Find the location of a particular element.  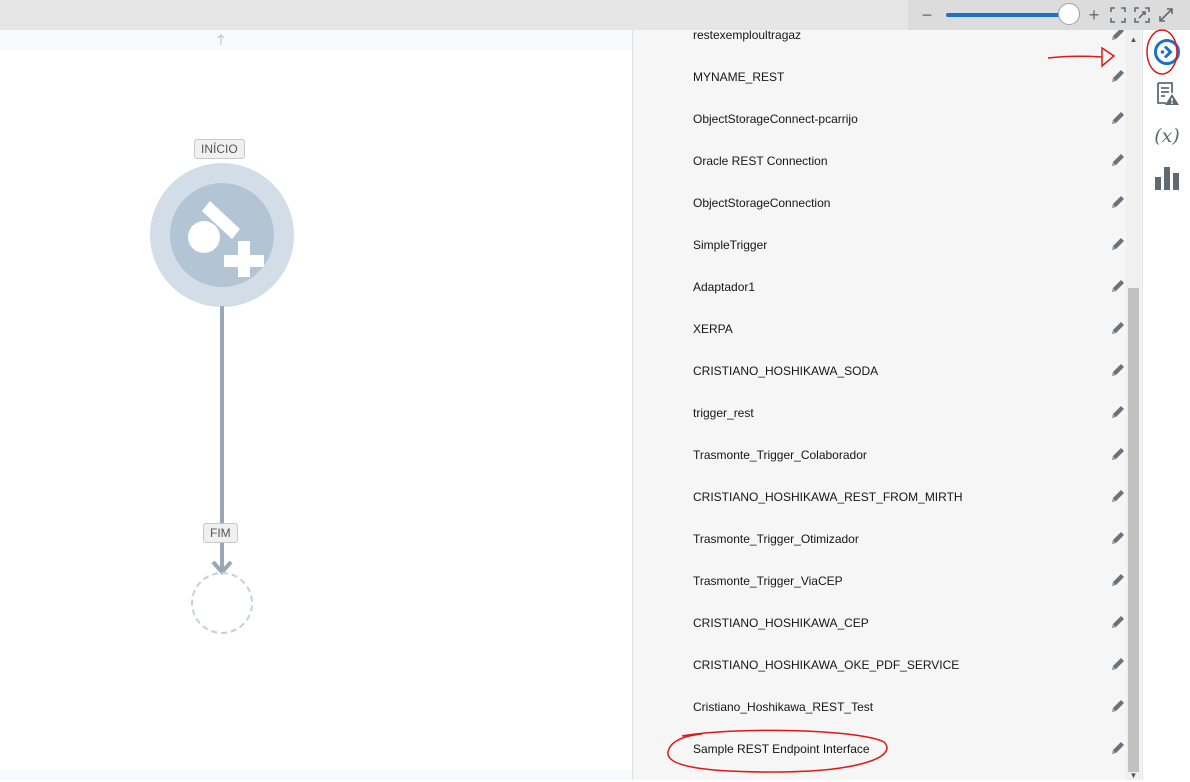

zoom-out-symbol: − is located at coordinates (927, 15).